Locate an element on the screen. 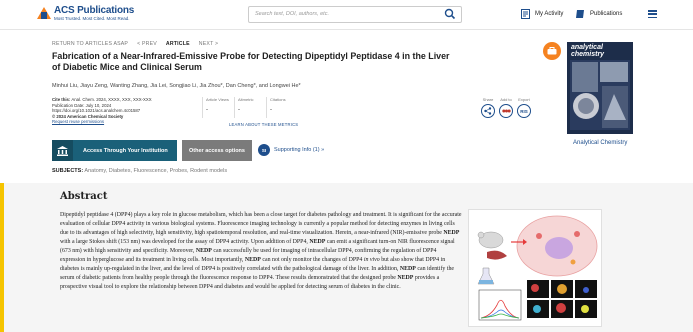 Image resolution: width=693 pixels, height=332 pixels. learn-metrics-link: LEARN ABOUT THESE METRICS is located at coordinates (263, 124).